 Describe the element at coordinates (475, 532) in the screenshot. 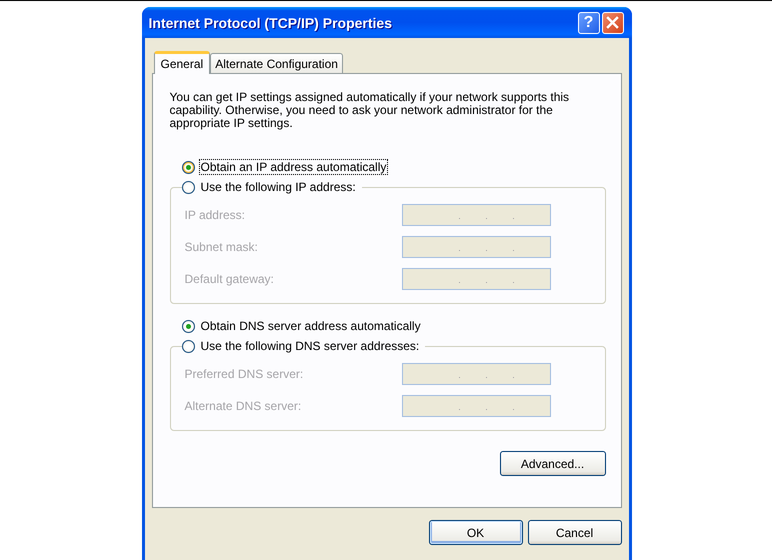

I see `ok-button: OK` at that location.